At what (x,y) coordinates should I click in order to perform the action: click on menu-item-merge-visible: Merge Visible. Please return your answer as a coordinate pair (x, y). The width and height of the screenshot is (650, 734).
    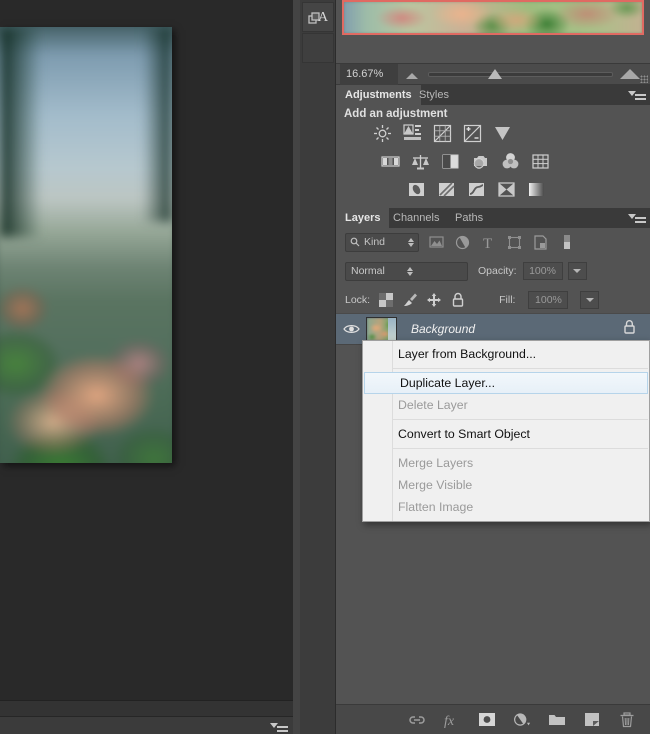
    Looking at the image, I should click on (435, 485).